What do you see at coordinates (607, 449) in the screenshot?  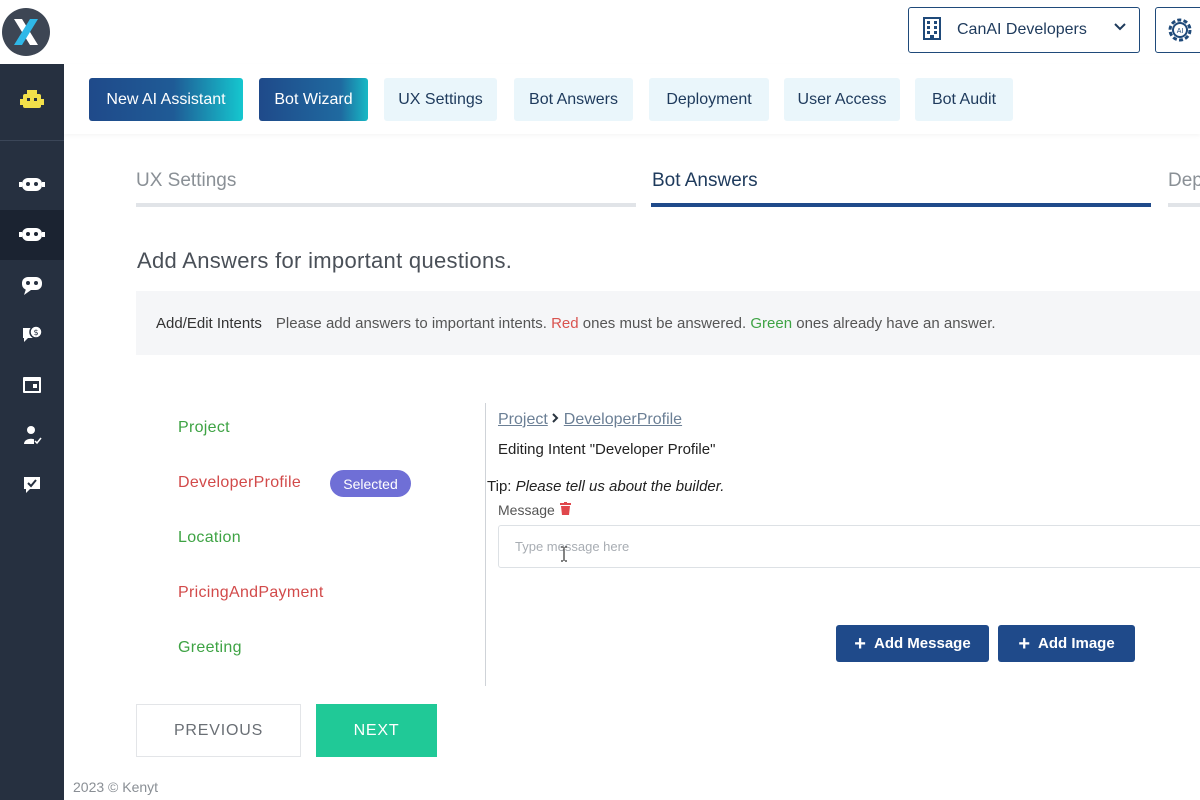 I see `editing-intent-title: Editing Intent "Developer Profile"` at bounding box center [607, 449].